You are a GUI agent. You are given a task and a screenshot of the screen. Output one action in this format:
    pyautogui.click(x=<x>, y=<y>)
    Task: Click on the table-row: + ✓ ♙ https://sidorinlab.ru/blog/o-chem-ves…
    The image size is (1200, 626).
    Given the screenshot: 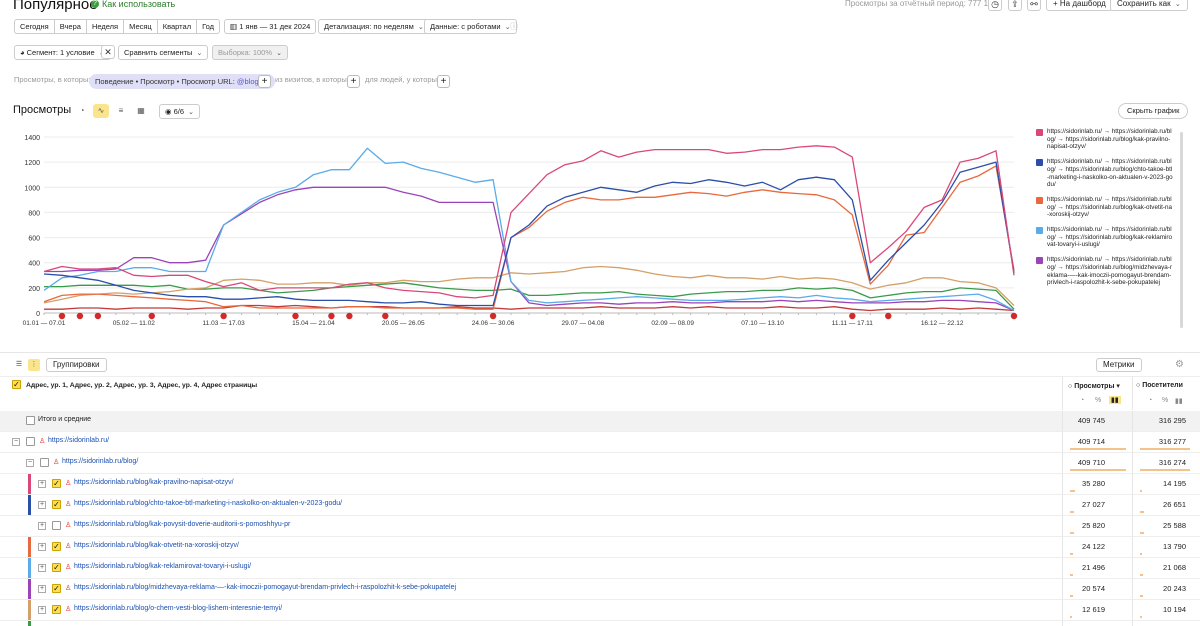 What is the action you would take?
    pyautogui.click(x=600, y=610)
    